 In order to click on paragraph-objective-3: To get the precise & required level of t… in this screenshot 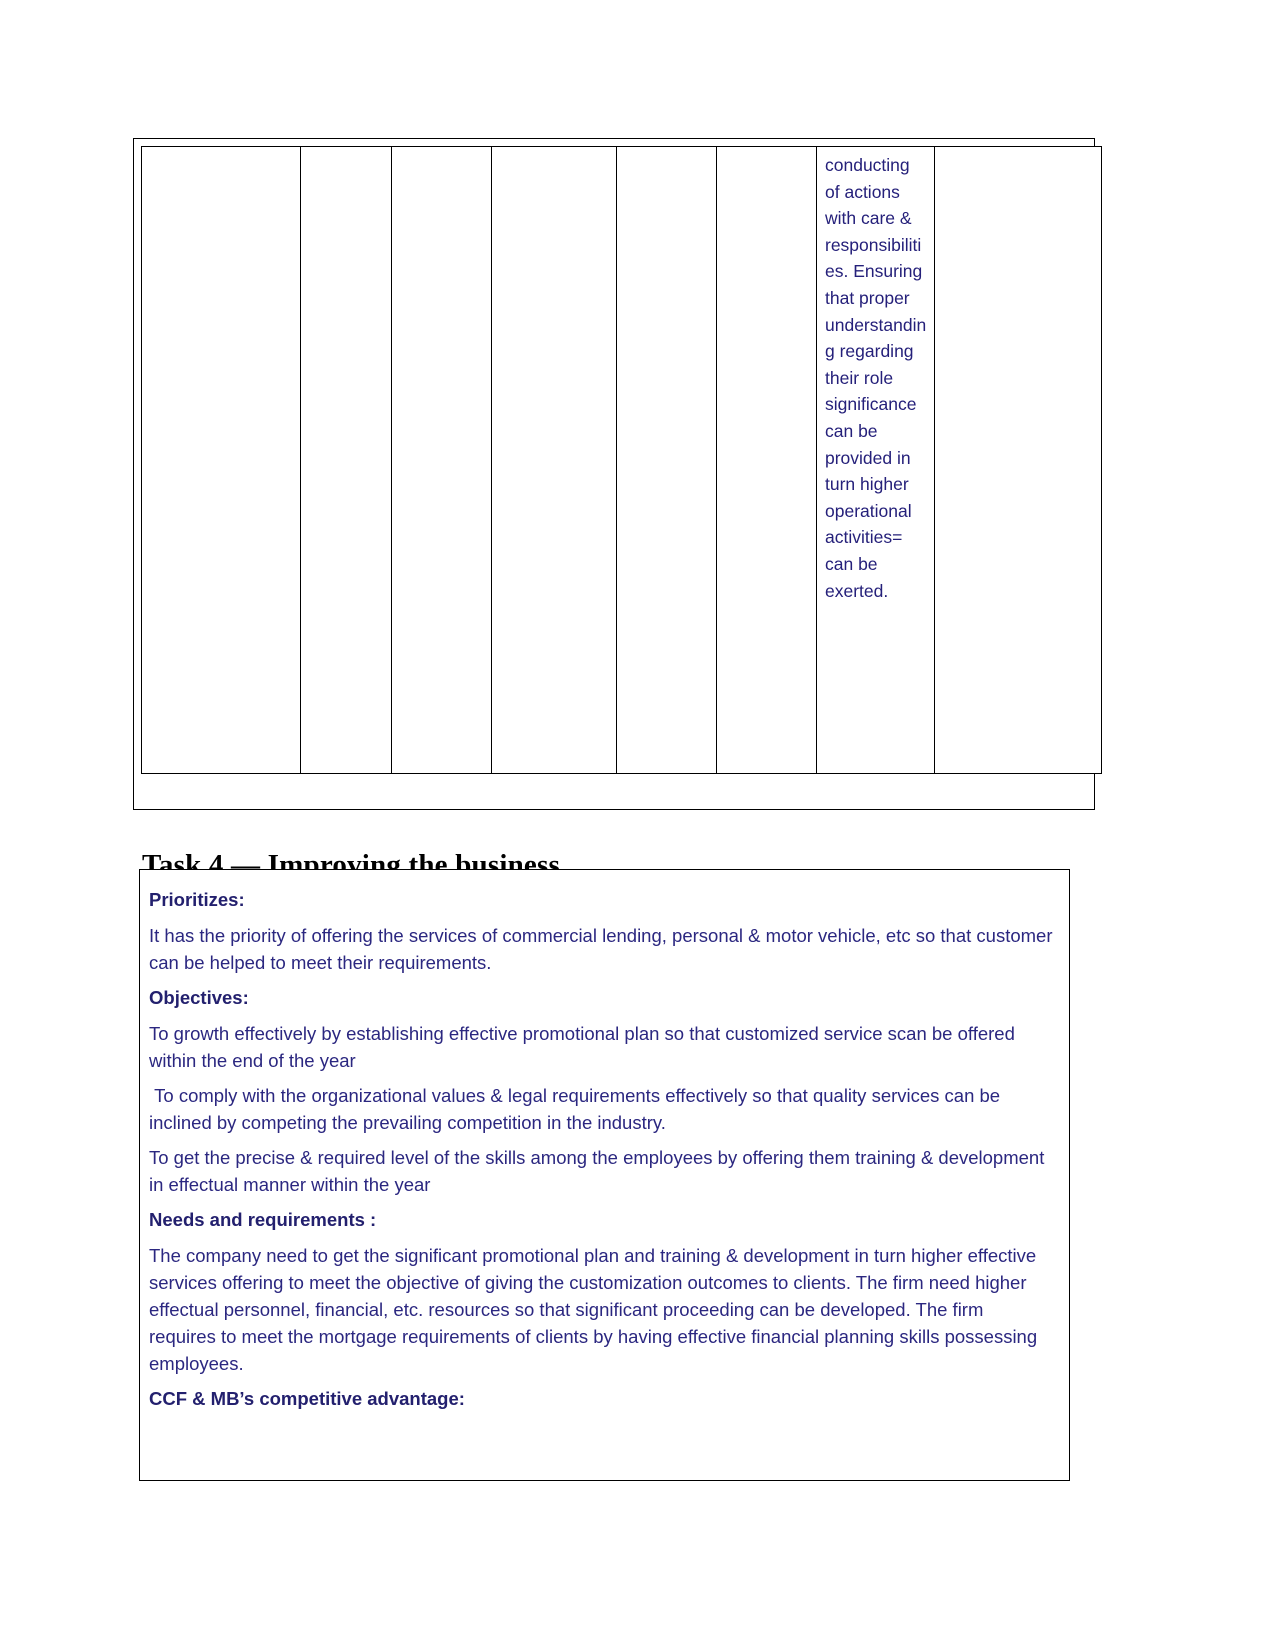, I will do `click(599, 1171)`.